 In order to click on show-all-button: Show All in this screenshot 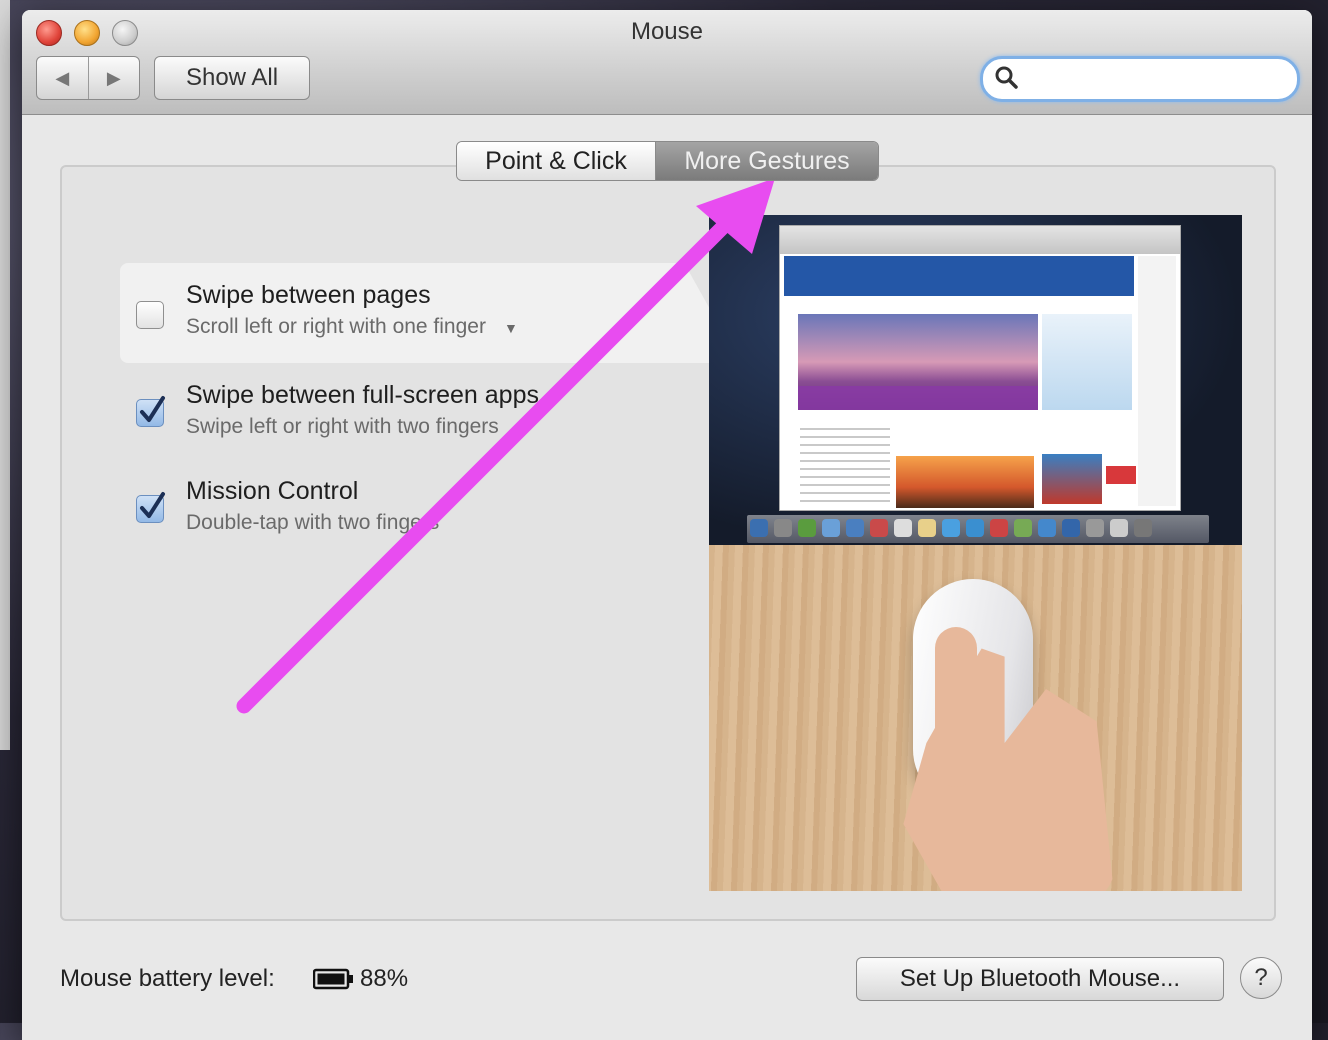, I will do `click(232, 78)`.